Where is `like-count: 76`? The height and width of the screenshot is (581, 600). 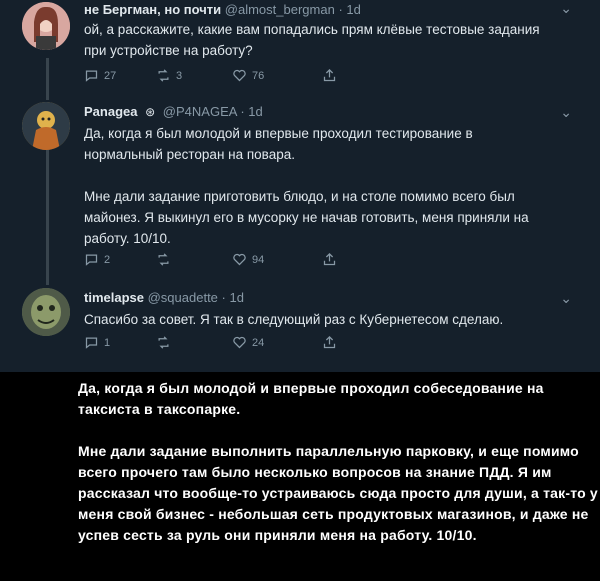
like-count: 76 is located at coordinates (258, 75).